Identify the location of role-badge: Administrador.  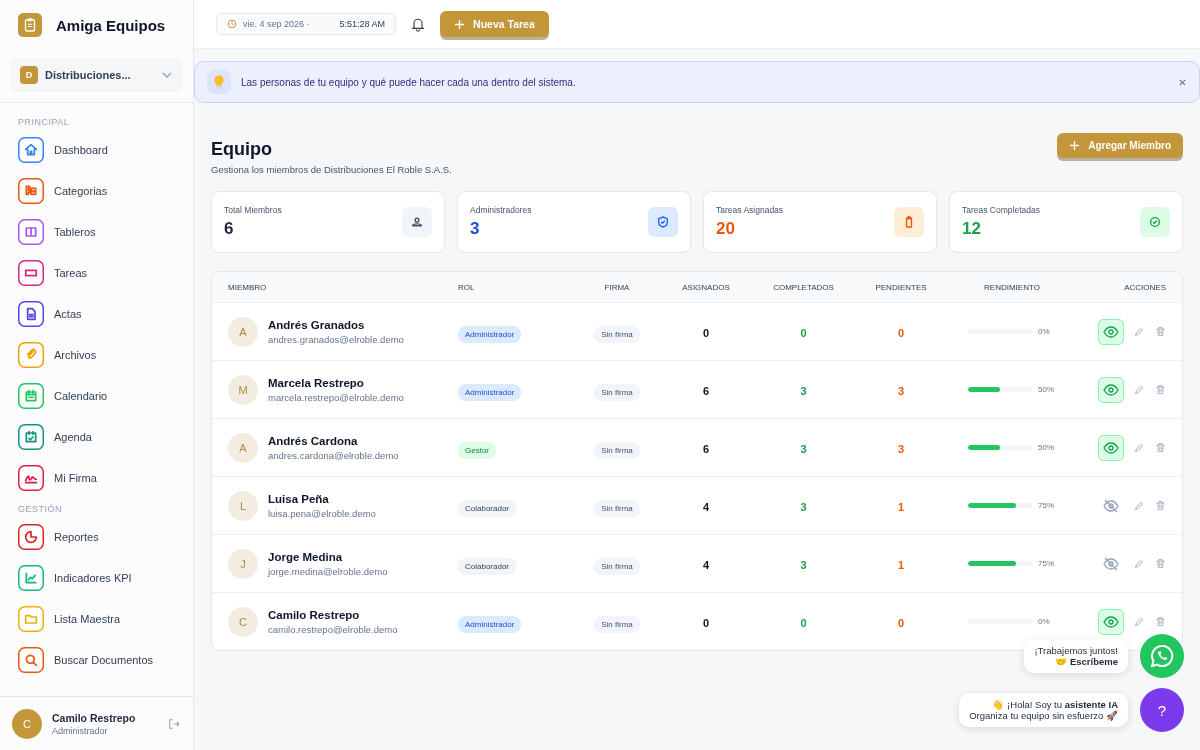
(490, 624).